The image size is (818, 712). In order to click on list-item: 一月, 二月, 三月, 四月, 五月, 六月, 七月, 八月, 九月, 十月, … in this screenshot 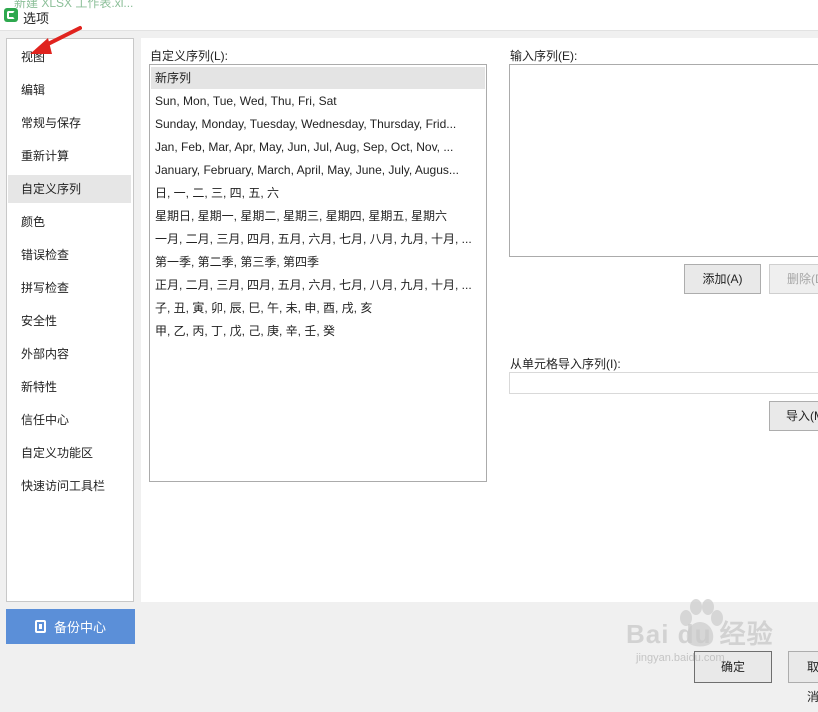, I will do `click(318, 239)`.